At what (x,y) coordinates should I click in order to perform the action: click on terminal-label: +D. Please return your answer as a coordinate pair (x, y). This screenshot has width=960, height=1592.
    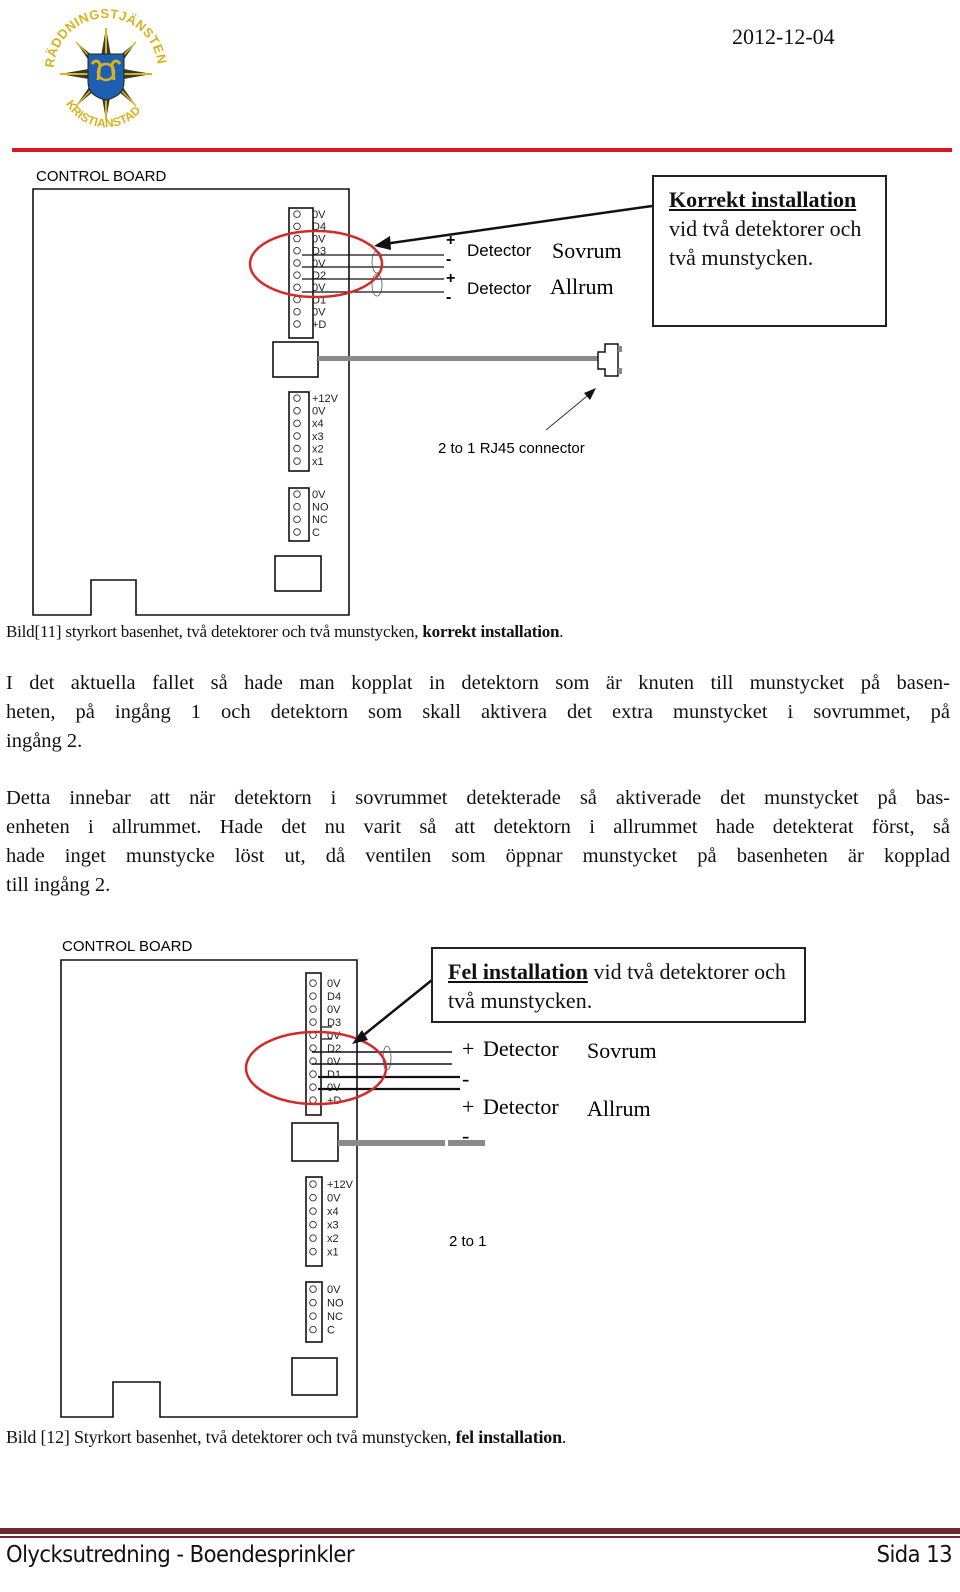
    Looking at the image, I should click on (319, 325).